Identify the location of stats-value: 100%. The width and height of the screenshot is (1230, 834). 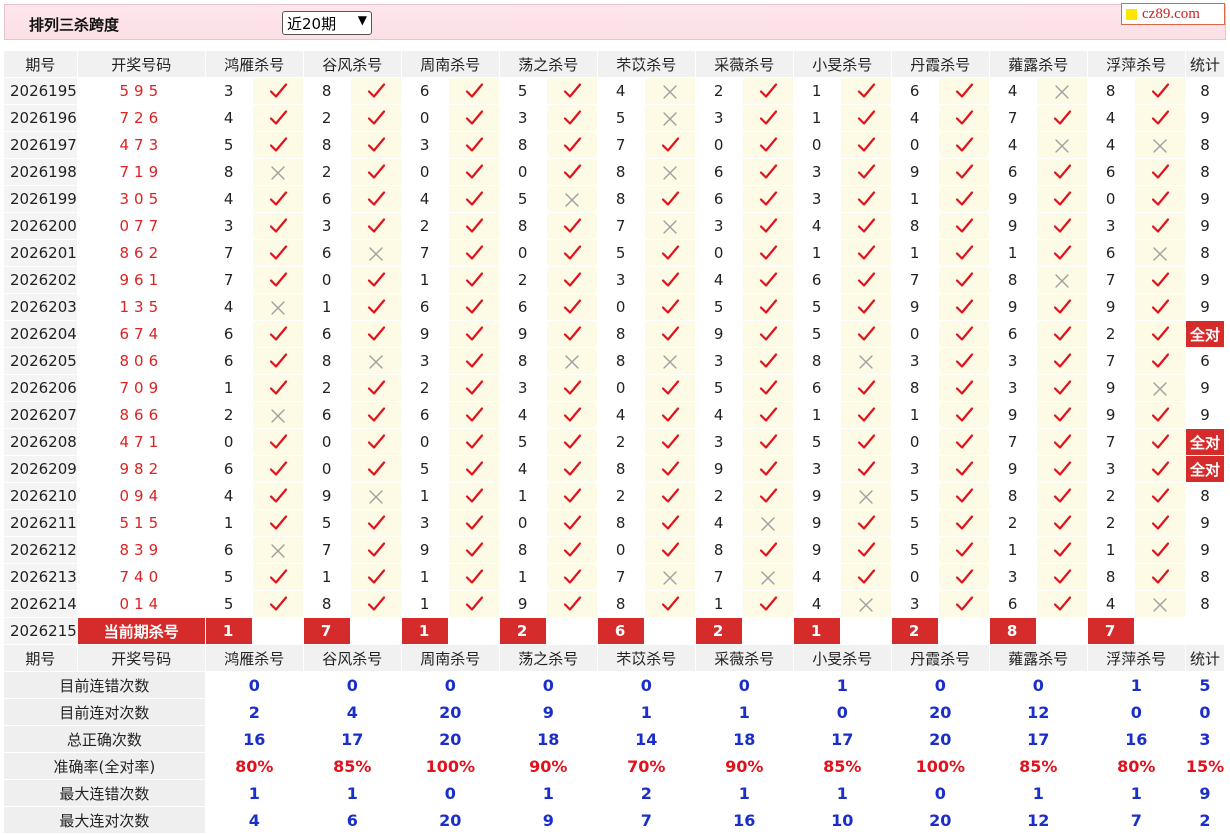
(940, 766).